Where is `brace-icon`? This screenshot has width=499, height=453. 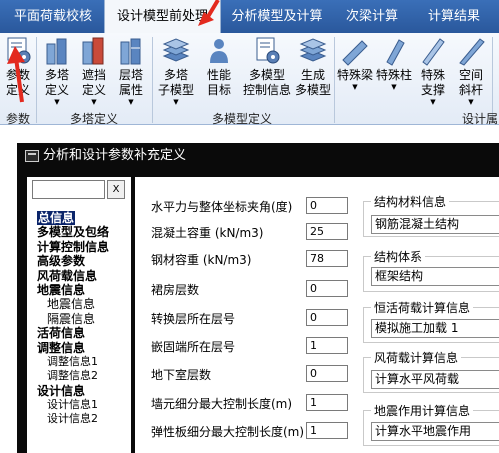 brace-icon is located at coordinates (433, 51).